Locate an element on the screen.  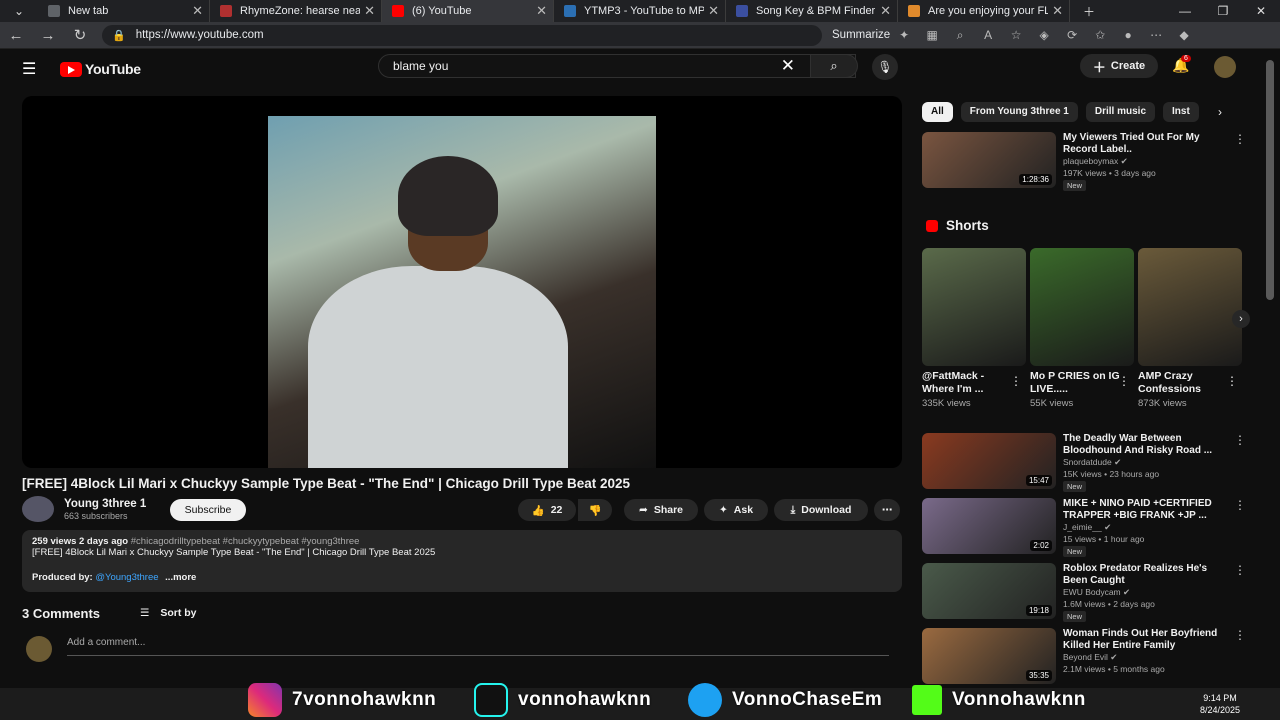
channel-name: Young 3three 1 is located at coordinates (105, 504).